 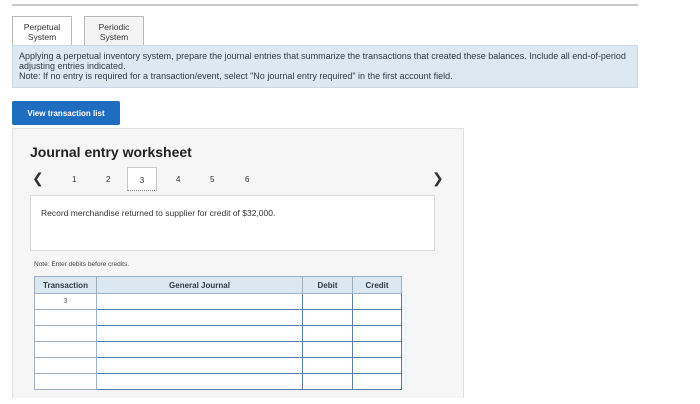 I want to click on page-5: 5, so click(x=212, y=179).